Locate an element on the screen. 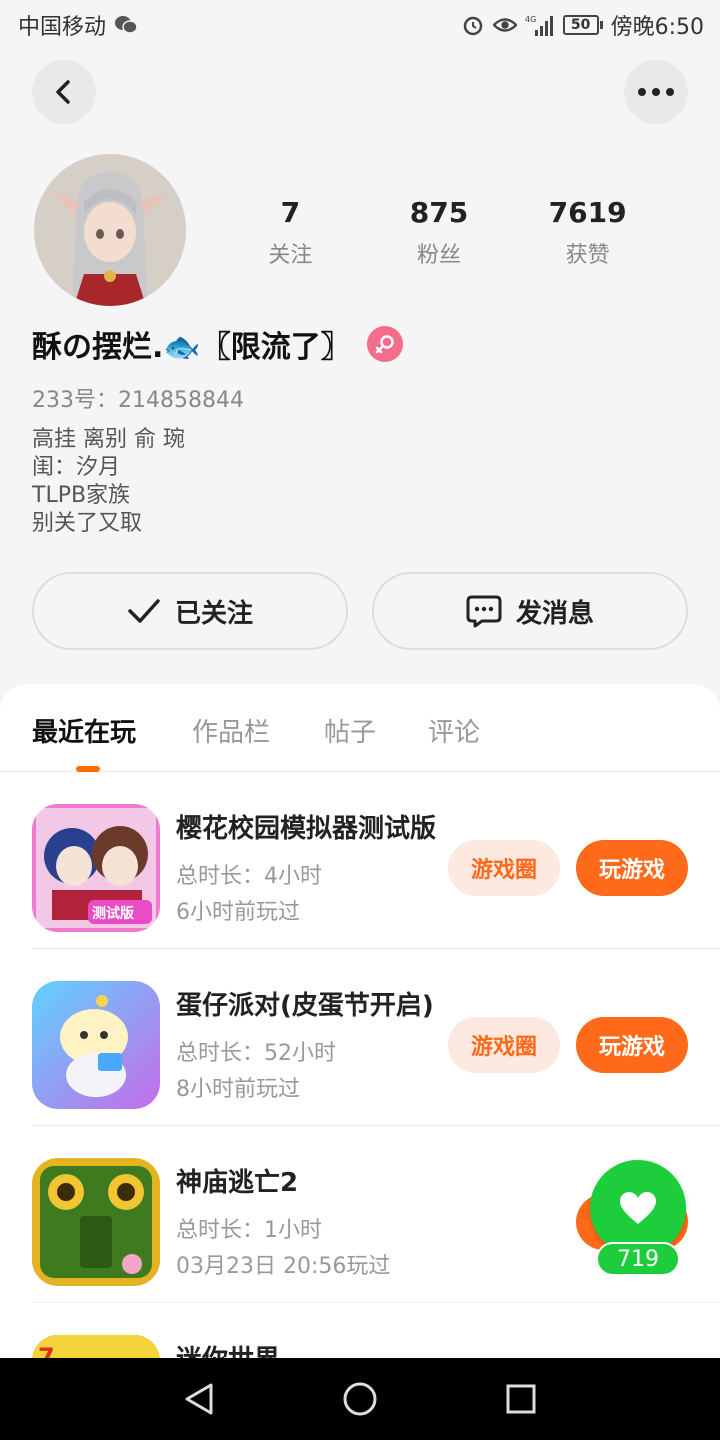 This screenshot has height=1440, width=720. game-duration: 总时长：4小时 is located at coordinates (249, 876).